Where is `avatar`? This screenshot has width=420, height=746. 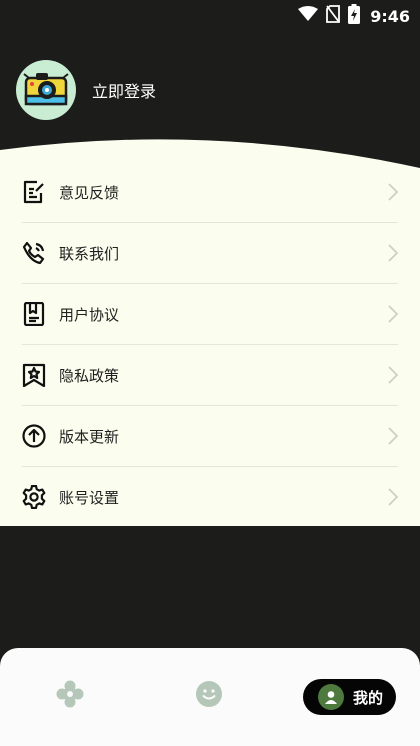
avatar is located at coordinates (46, 90).